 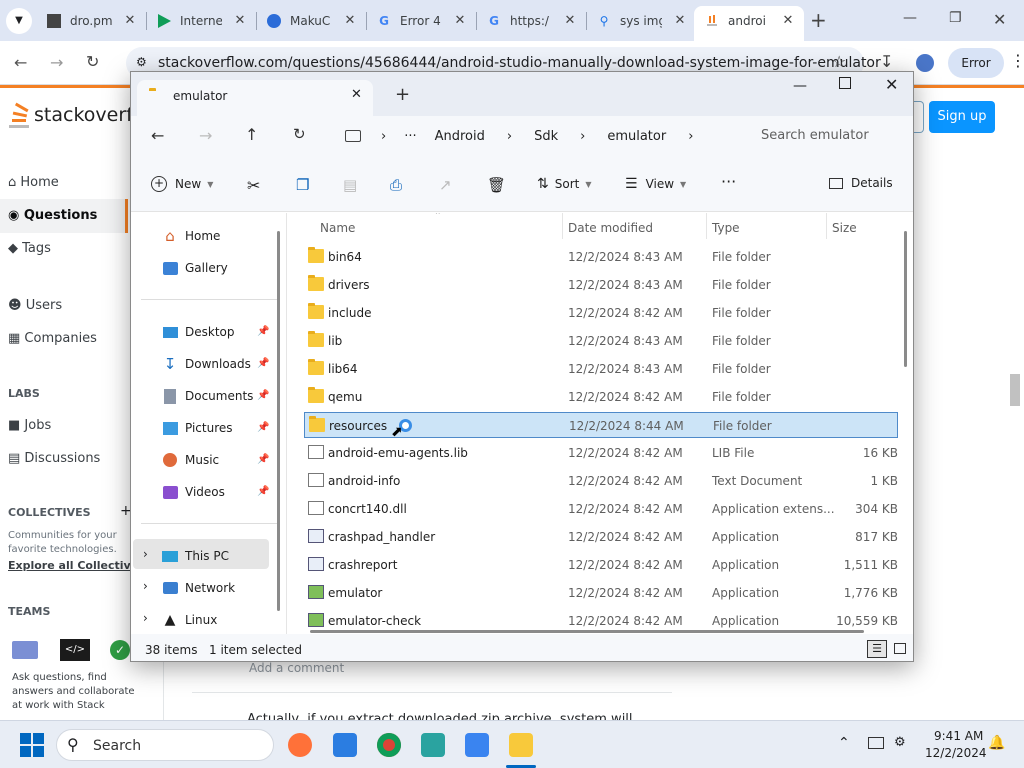 I want to click on restore-icon: ❐, so click(x=955, y=18).